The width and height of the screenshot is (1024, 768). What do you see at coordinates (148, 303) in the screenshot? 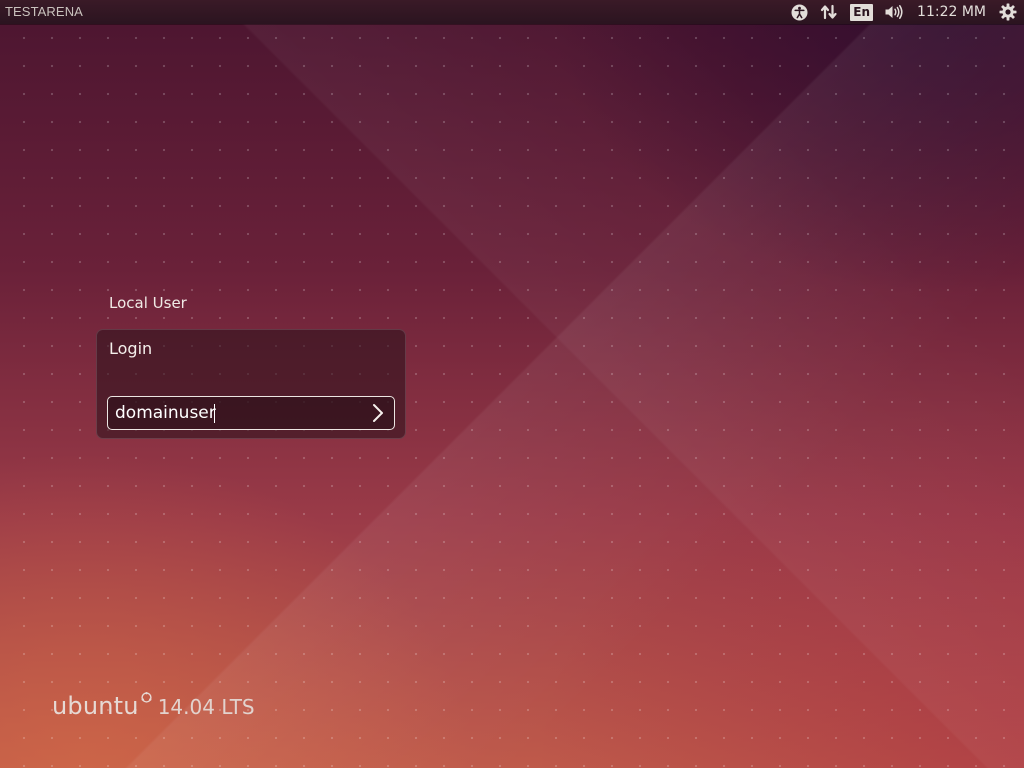
I see `user-label: Local User` at bounding box center [148, 303].